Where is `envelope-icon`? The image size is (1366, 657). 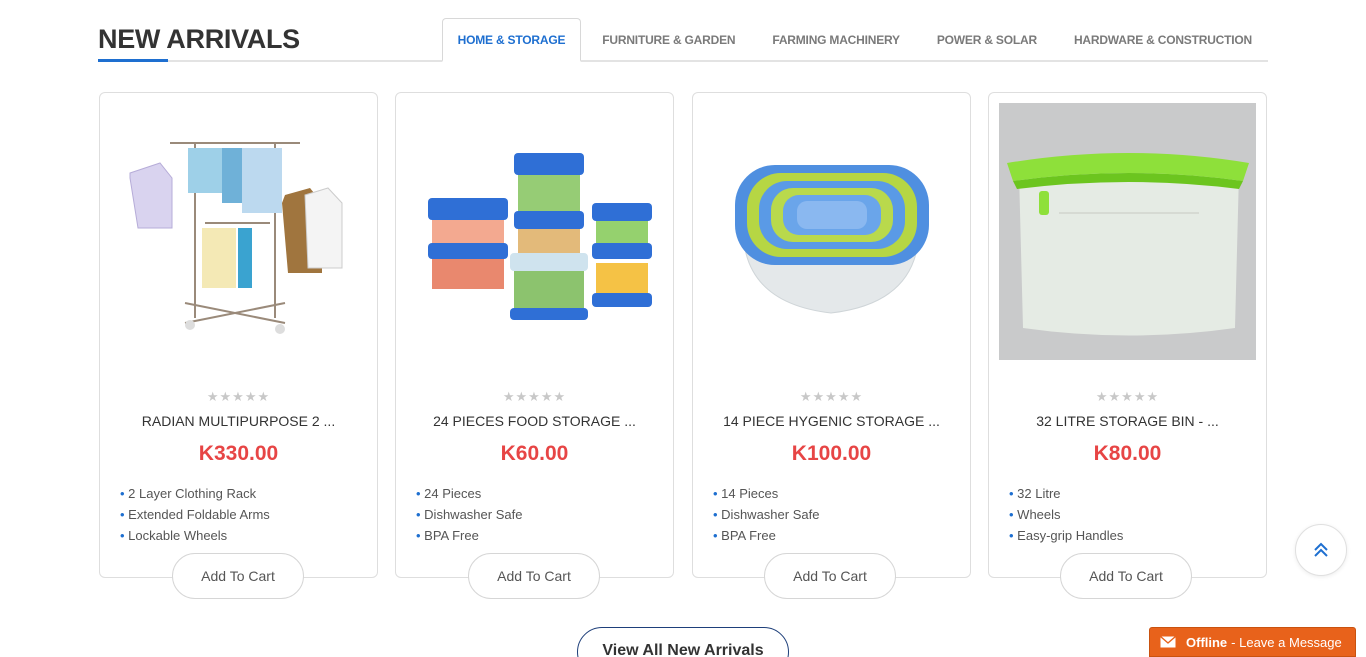 envelope-icon is located at coordinates (1168, 642).